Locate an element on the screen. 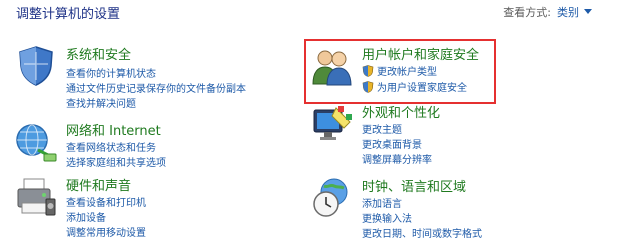 The height and width of the screenshot is (241, 620). link-change-input-method: 更换输入法 is located at coordinates (387, 217).